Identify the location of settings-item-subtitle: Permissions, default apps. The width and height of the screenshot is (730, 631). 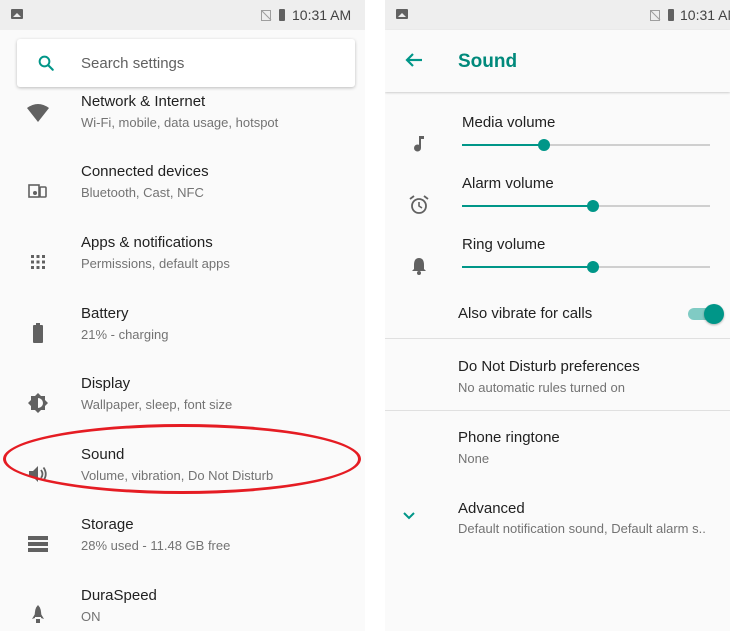
(155, 263).